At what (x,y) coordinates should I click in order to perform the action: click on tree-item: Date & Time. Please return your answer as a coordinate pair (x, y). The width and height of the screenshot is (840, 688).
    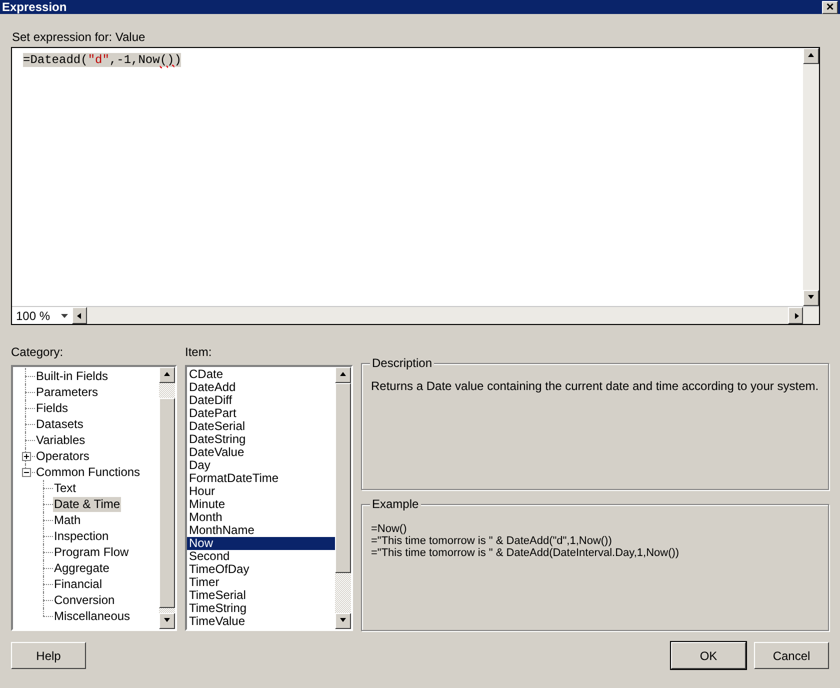
    Looking at the image, I should click on (87, 504).